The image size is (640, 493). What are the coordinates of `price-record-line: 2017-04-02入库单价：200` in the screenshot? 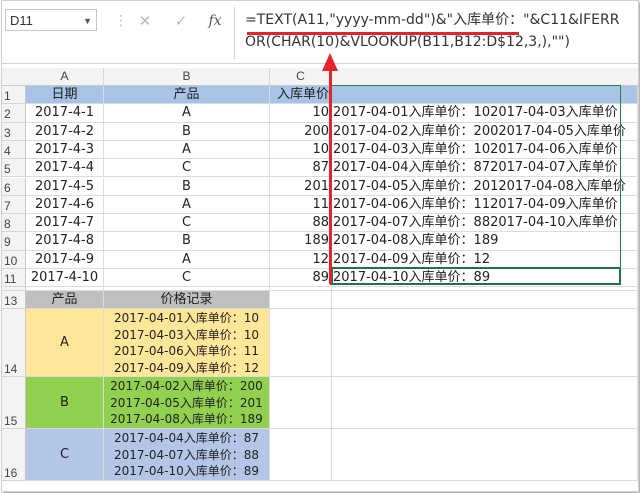 It's located at (186, 386).